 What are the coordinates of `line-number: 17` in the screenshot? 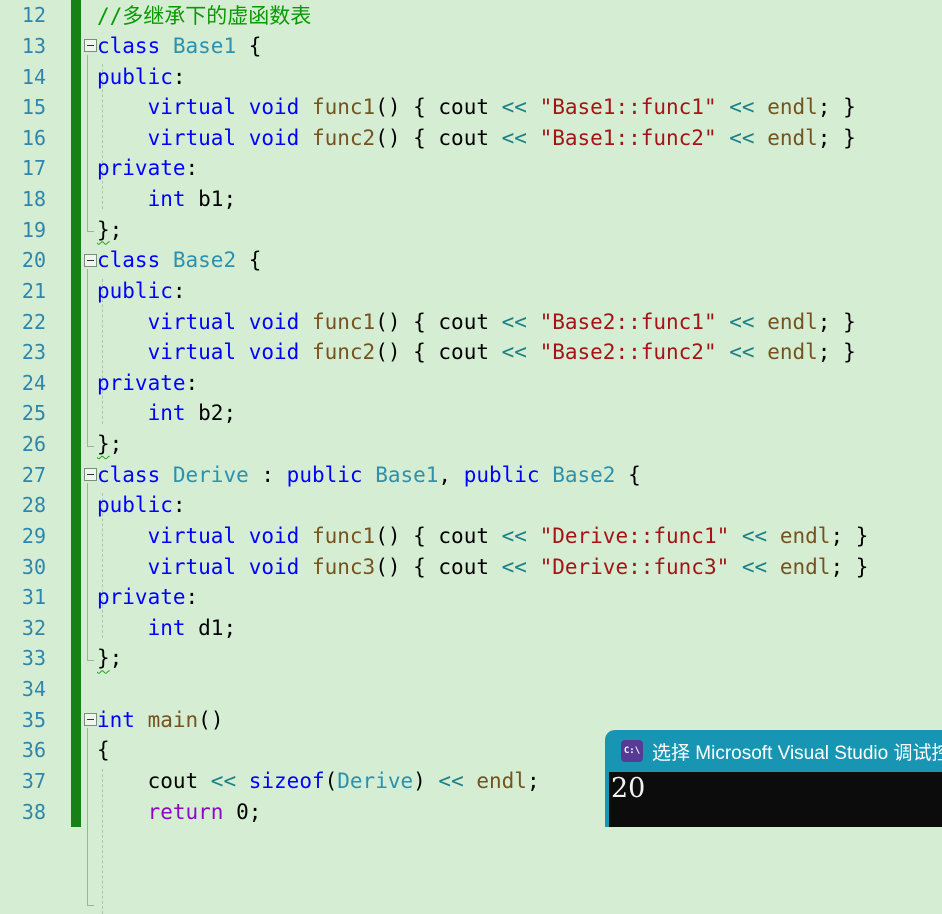 It's located at (23, 168).